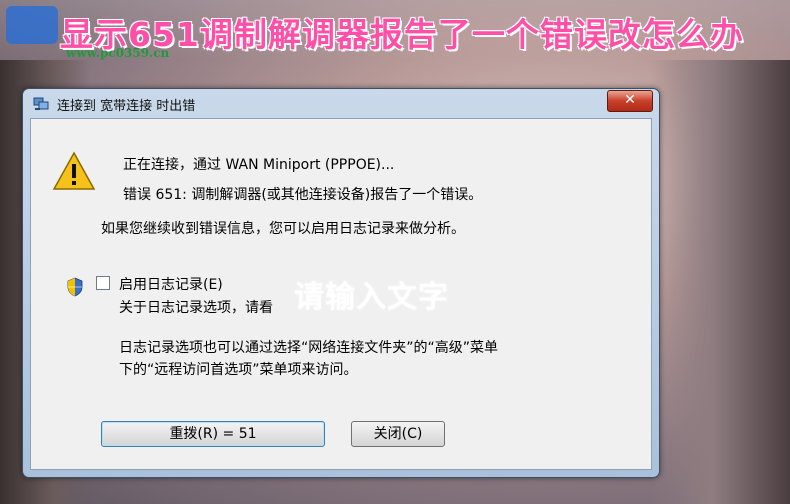 This screenshot has width=790, height=504. I want to click on uac-shield-icon, so click(75, 287).